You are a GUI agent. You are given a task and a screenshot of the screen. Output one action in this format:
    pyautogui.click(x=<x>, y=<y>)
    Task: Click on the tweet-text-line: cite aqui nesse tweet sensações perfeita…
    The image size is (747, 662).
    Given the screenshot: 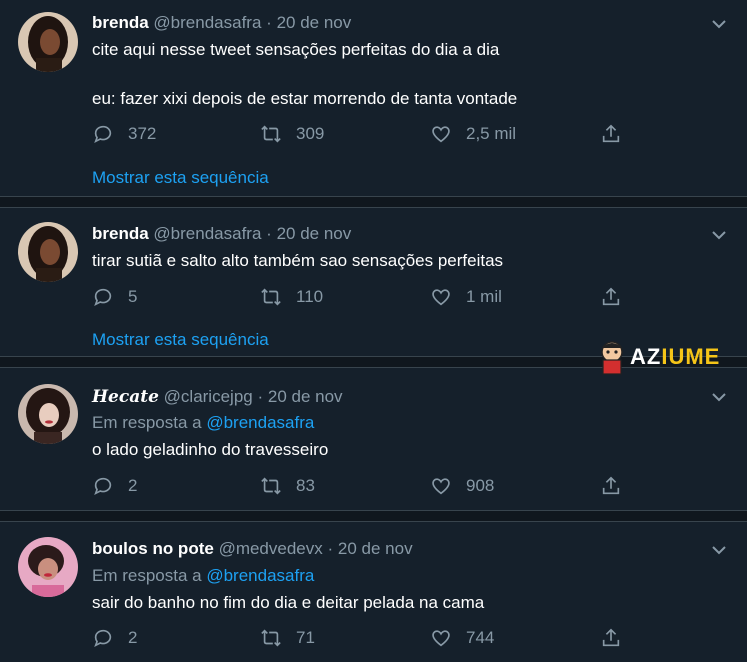 What is the action you would take?
    pyautogui.click(x=296, y=49)
    